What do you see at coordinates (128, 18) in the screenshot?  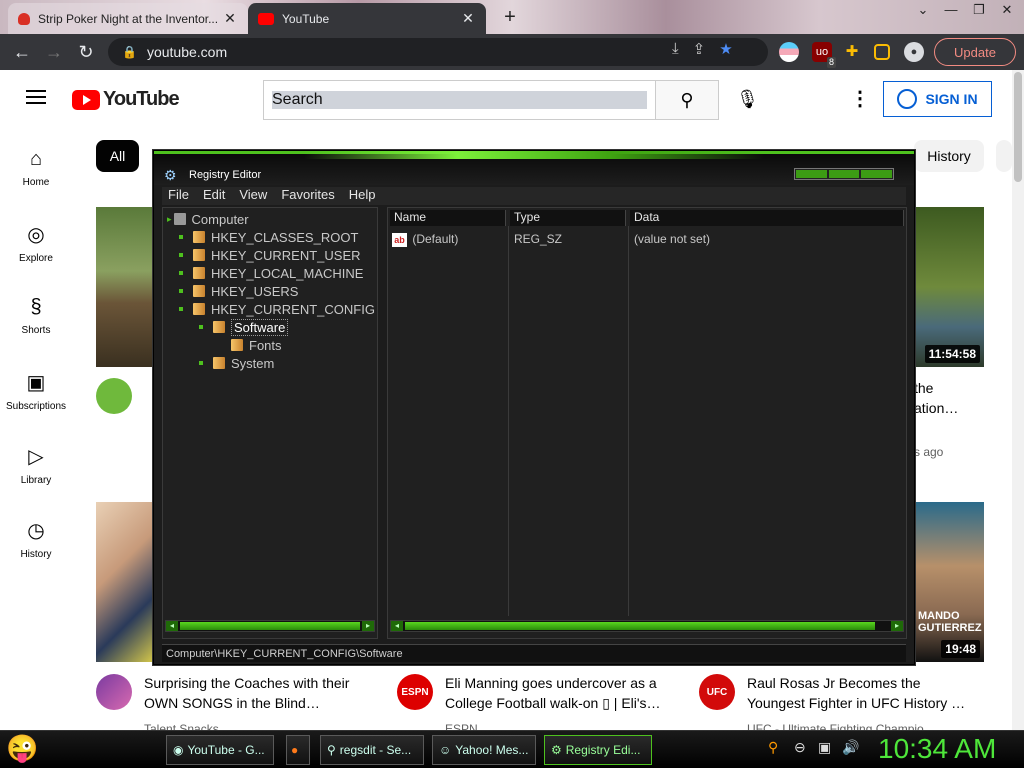 I see `tab-strip-poker: Strip Poker Night at the Inventor... ✕` at bounding box center [128, 18].